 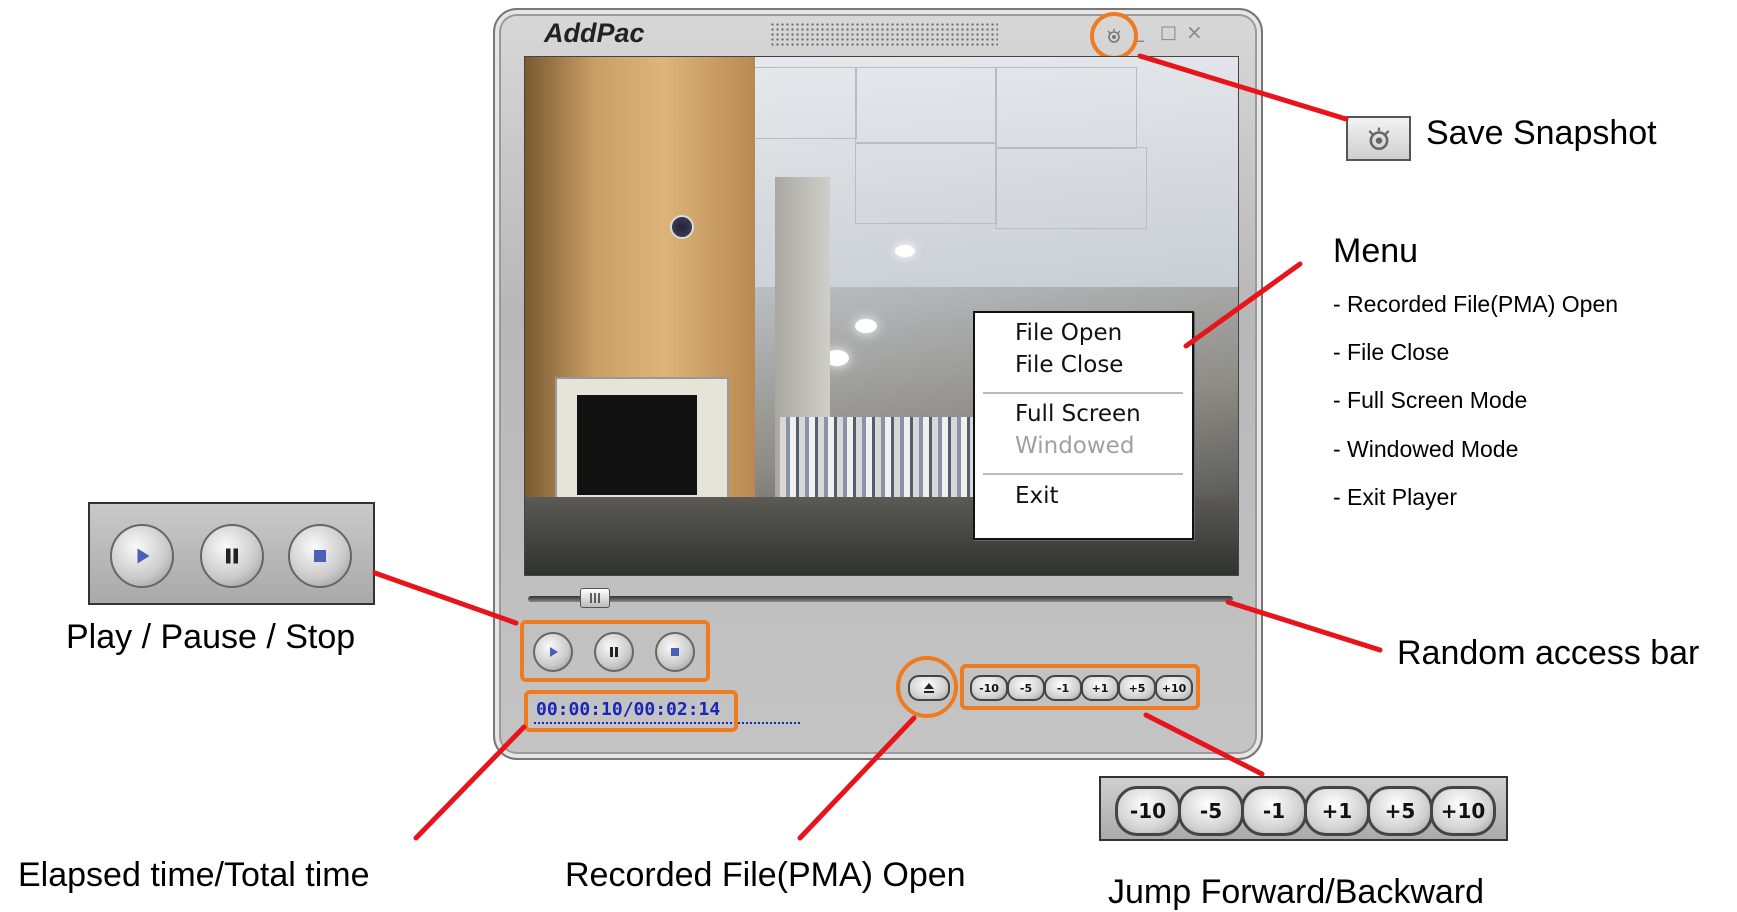 What do you see at coordinates (470, 782) in the screenshot?
I see `leader-timer` at bounding box center [470, 782].